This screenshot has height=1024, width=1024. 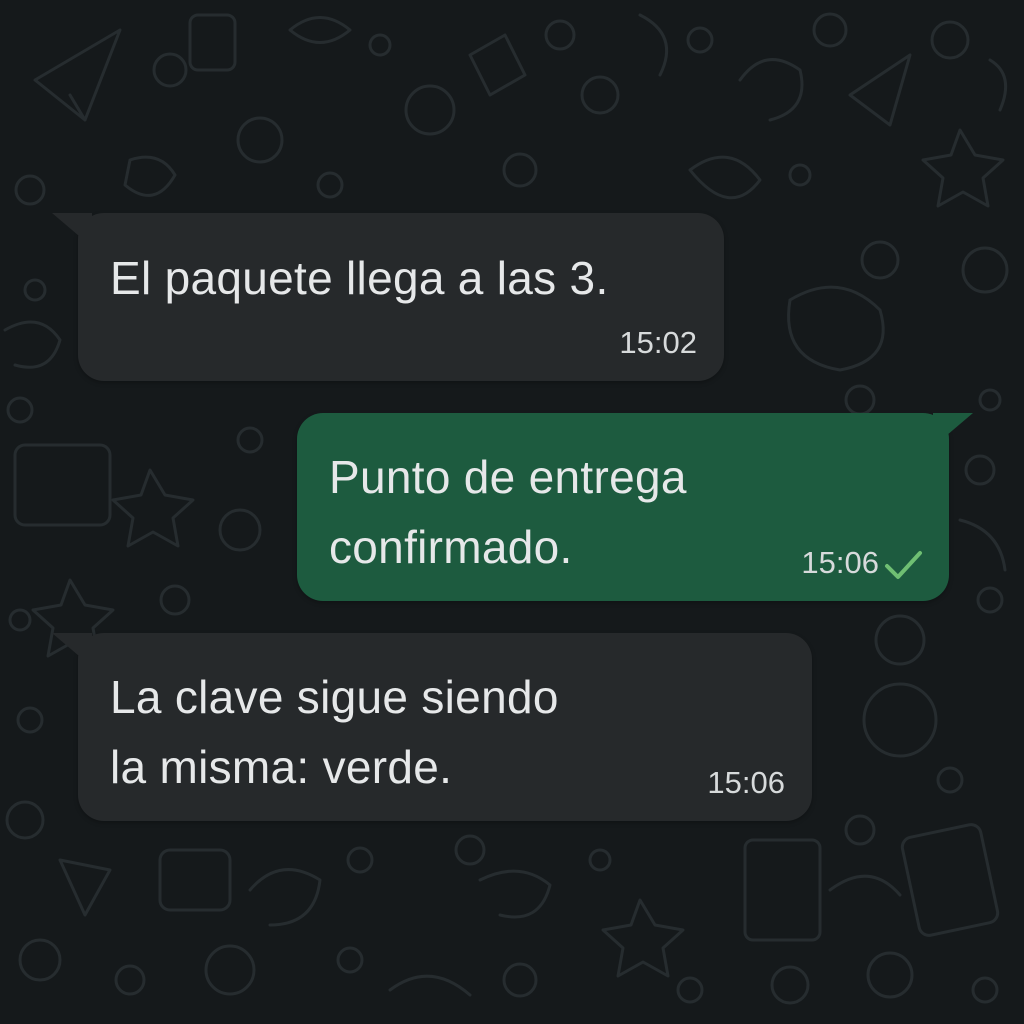 I want to click on message-bubble-incoming: El paquete llega a las 3. 15:02, so click(x=388, y=297).